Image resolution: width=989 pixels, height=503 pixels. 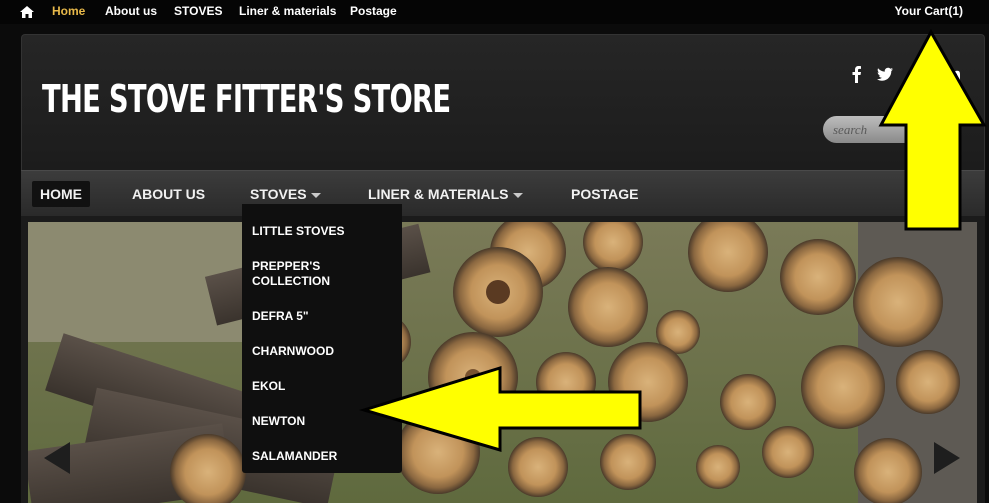 I want to click on cart-link: Your Cart(1), so click(x=929, y=11).